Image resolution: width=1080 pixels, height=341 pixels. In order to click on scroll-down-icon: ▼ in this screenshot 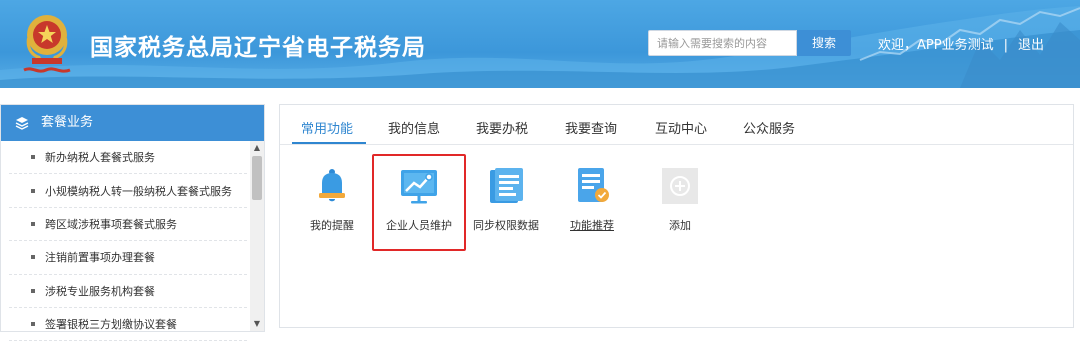, I will do `click(257, 324)`.